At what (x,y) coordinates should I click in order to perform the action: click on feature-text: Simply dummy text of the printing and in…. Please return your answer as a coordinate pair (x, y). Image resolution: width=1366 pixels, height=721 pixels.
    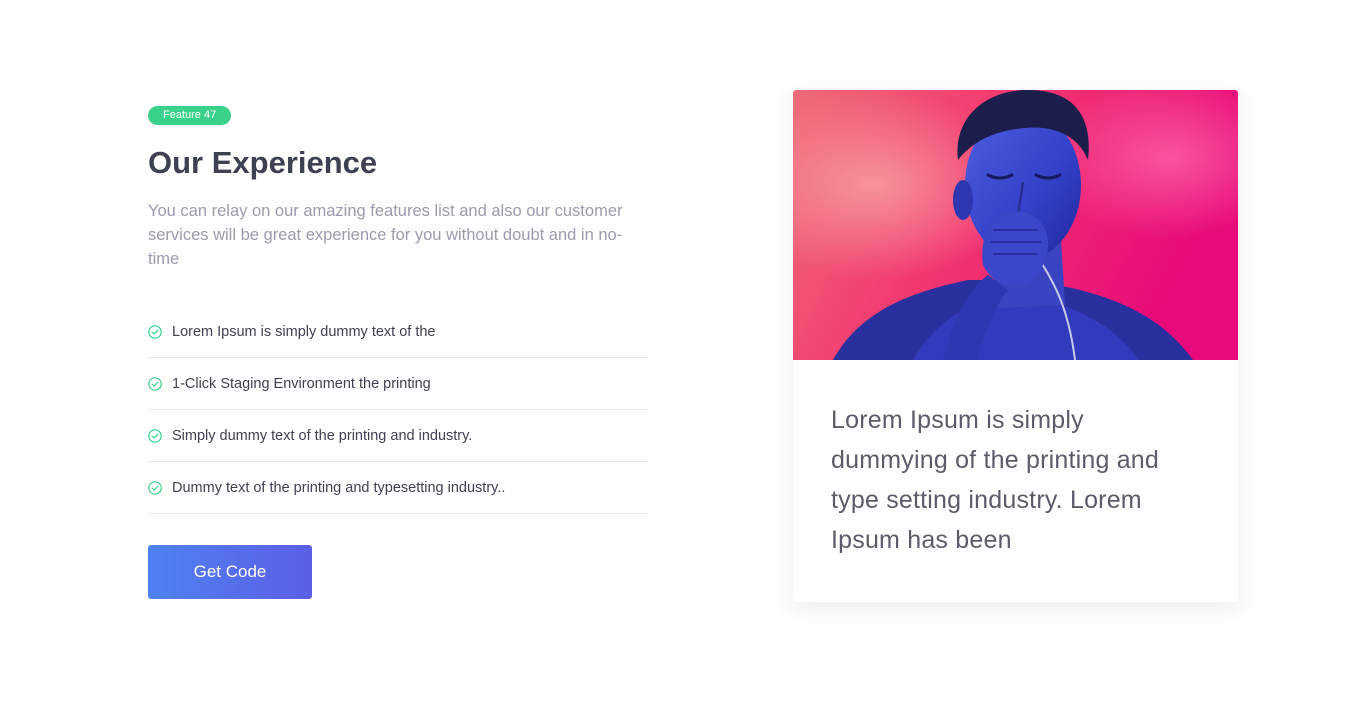
    Looking at the image, I should click on (322, 435).